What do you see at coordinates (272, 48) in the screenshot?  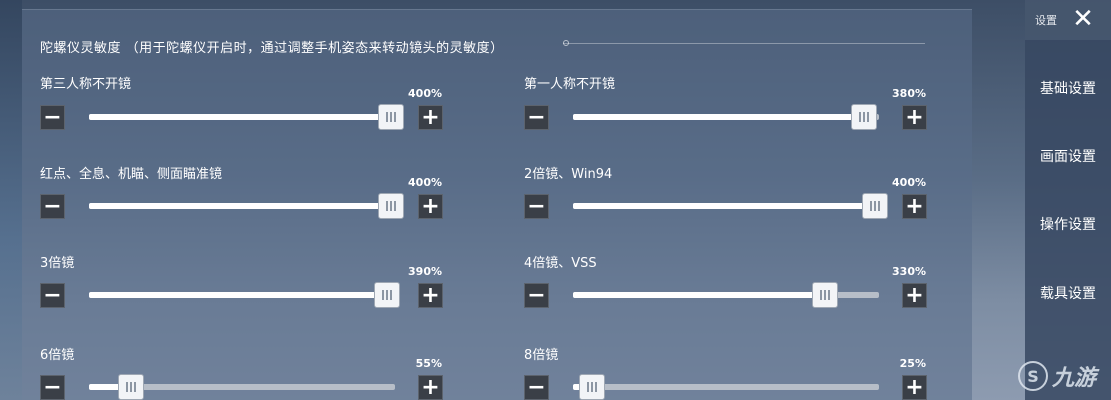 I see `section-title: 陀螺仪灵敏度 （用于陀螺仪开启时，通过调整手机姿态来转动镜头的灵敏度）` at bounding box center [272, 48].